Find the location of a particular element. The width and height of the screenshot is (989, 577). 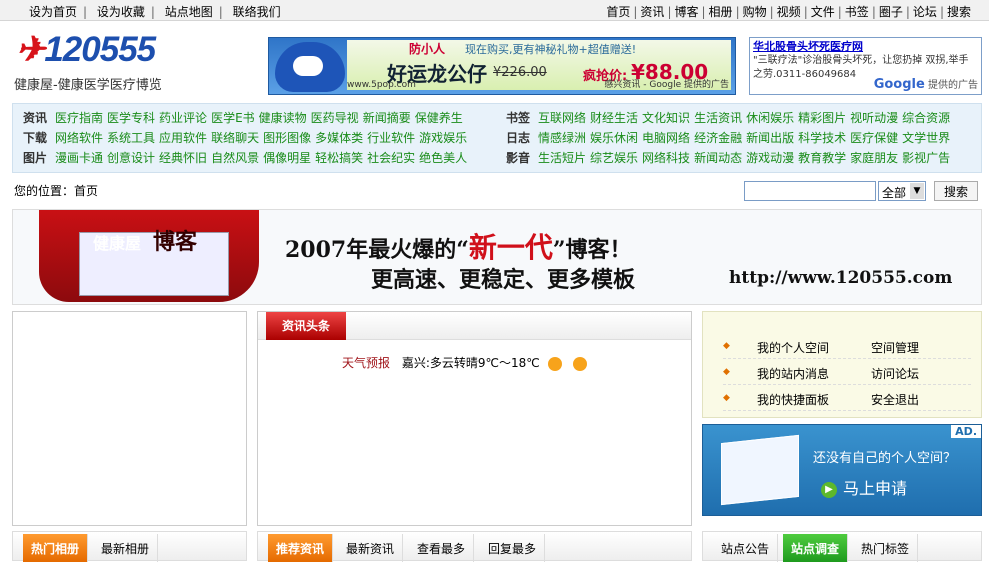

nav-link: 新闻摘要 is located at coordinates (387, 118).